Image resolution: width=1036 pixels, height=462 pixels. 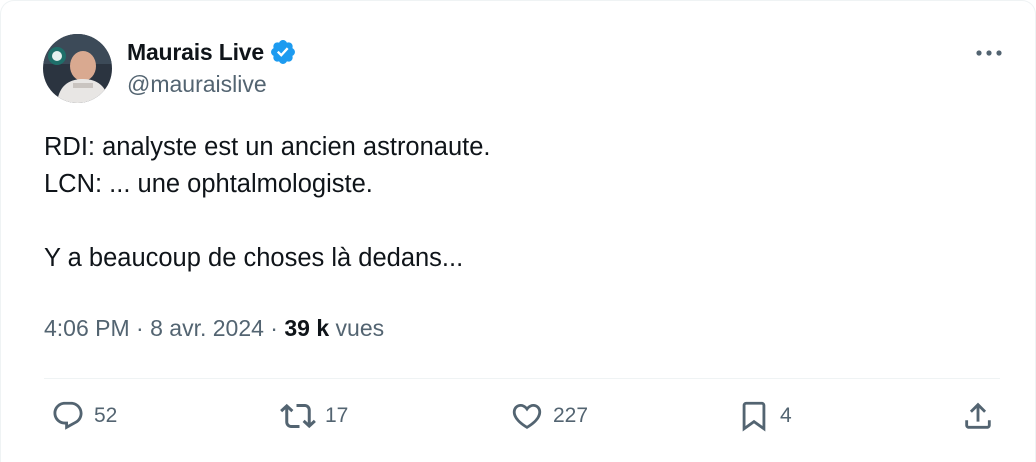 I want to click on action-bar: 52 17 227 4, so click(x=523, y=416).